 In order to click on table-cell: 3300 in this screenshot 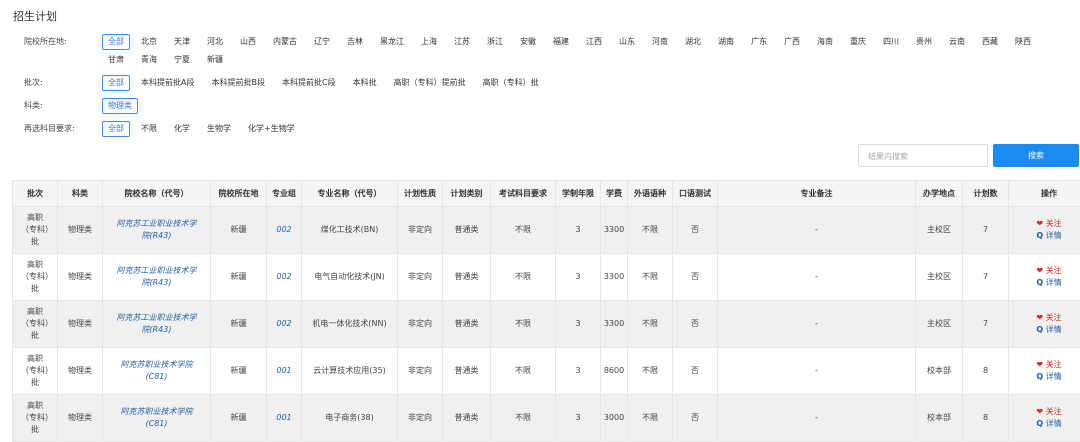, I will do `click(614, 230)`.